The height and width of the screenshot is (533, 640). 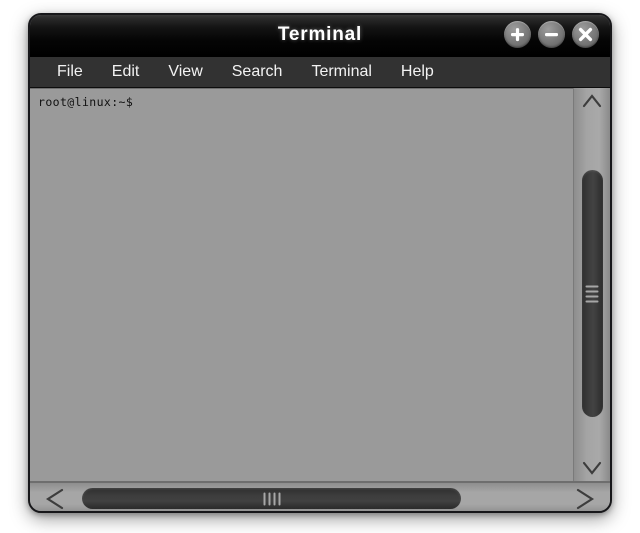 I want to click on menu-item-help: Help, so click(x=417, y=72).